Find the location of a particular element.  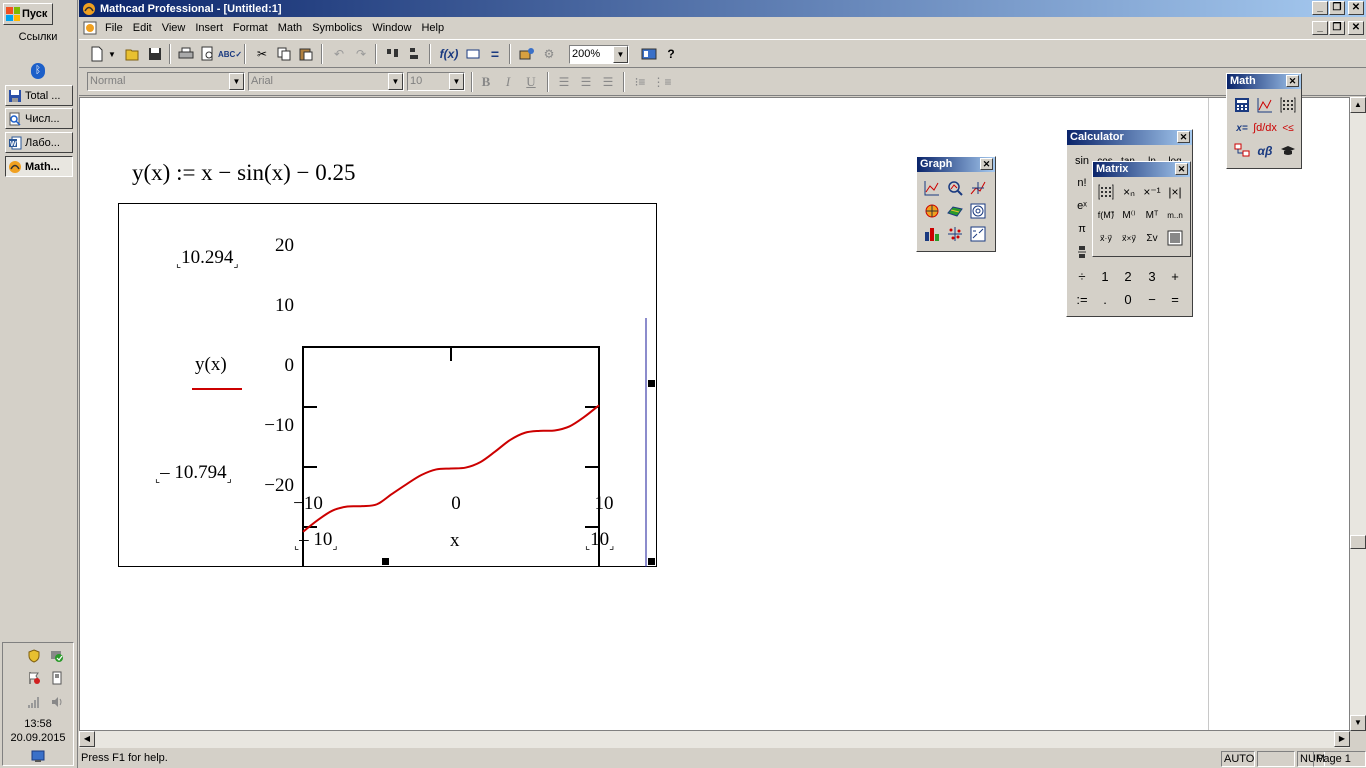

x-axis-variable: x is located at coordinates (455, 541).